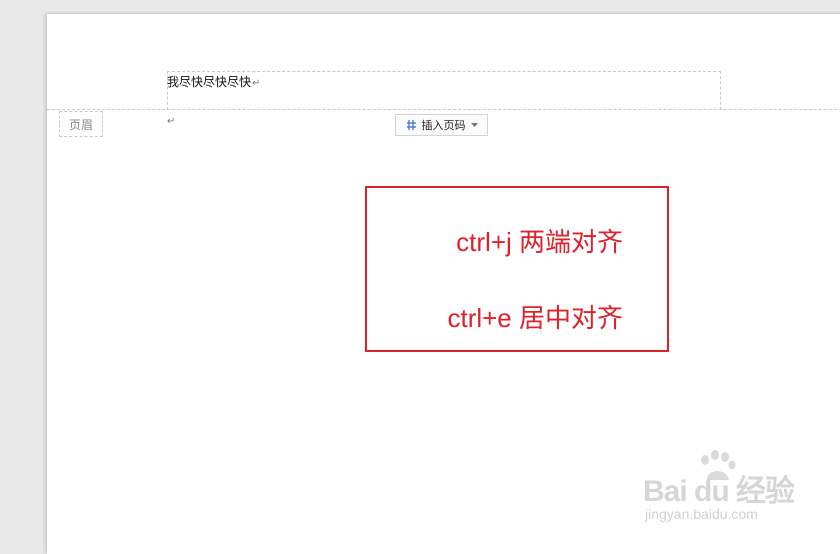  Describe the element at coordinates (719, 491) in the screenshot. I see `watermark-brand: Bai du 经验` at that location.